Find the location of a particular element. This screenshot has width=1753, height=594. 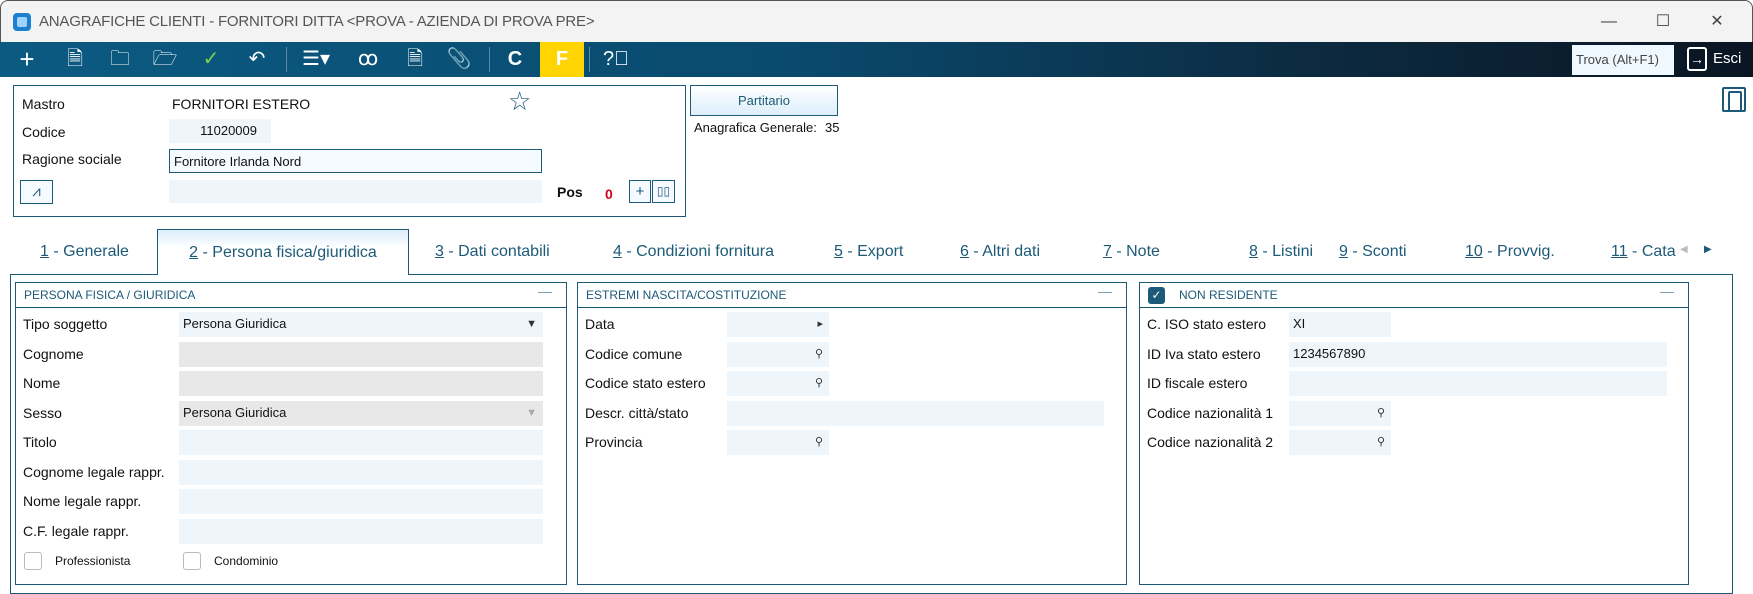

f-button: F is located at coordinates (562, 59).